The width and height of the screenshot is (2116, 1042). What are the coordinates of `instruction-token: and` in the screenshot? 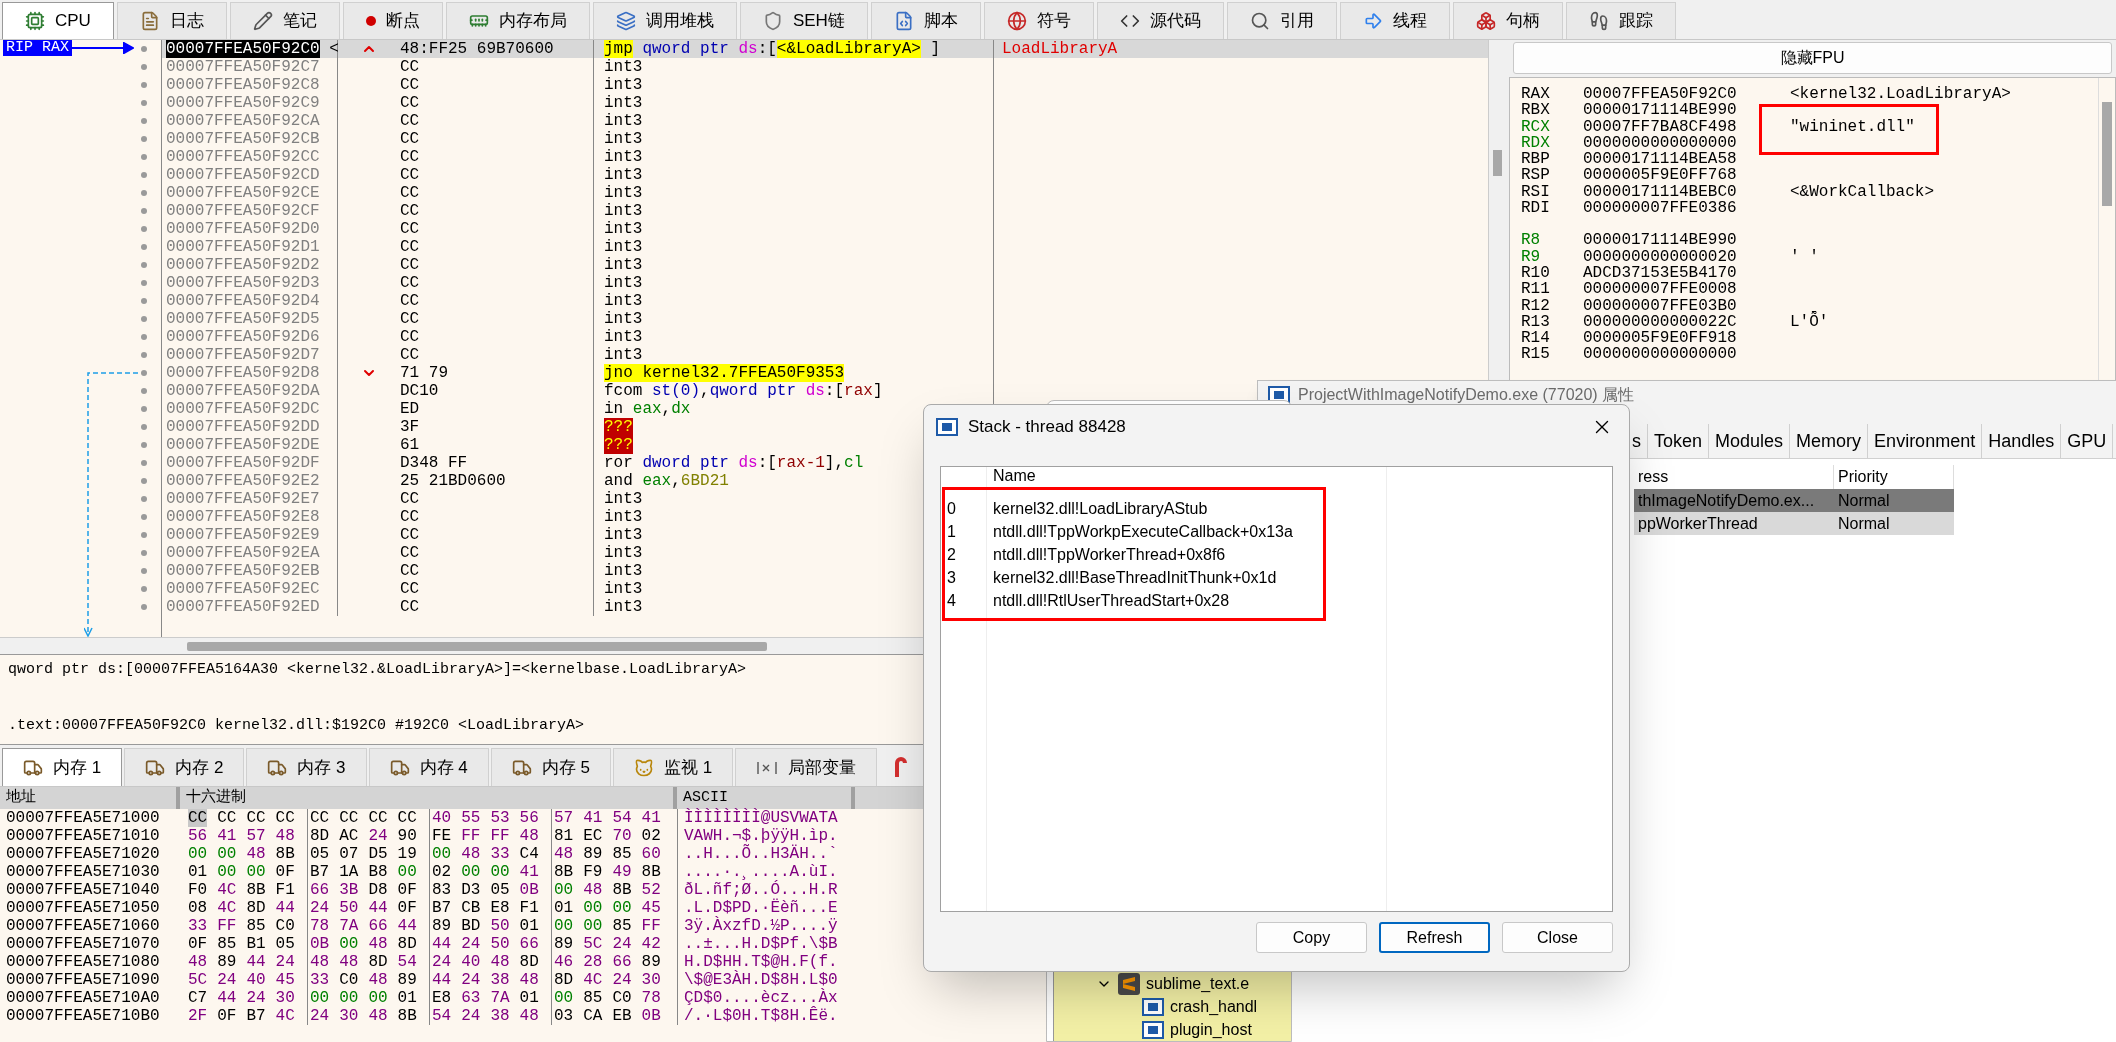 It's located at (618, 481).